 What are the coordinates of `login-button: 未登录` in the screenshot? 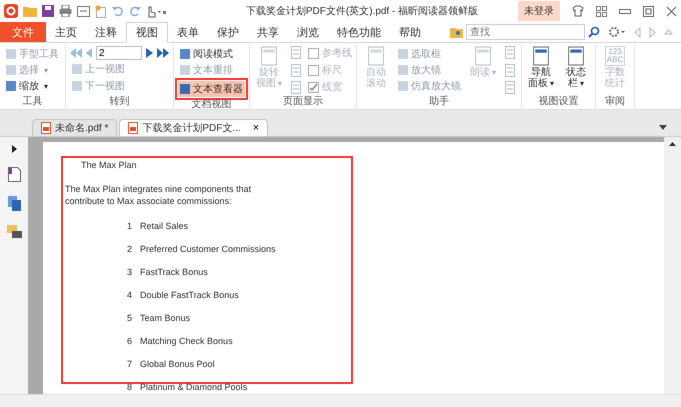 It's located at (539, 11).